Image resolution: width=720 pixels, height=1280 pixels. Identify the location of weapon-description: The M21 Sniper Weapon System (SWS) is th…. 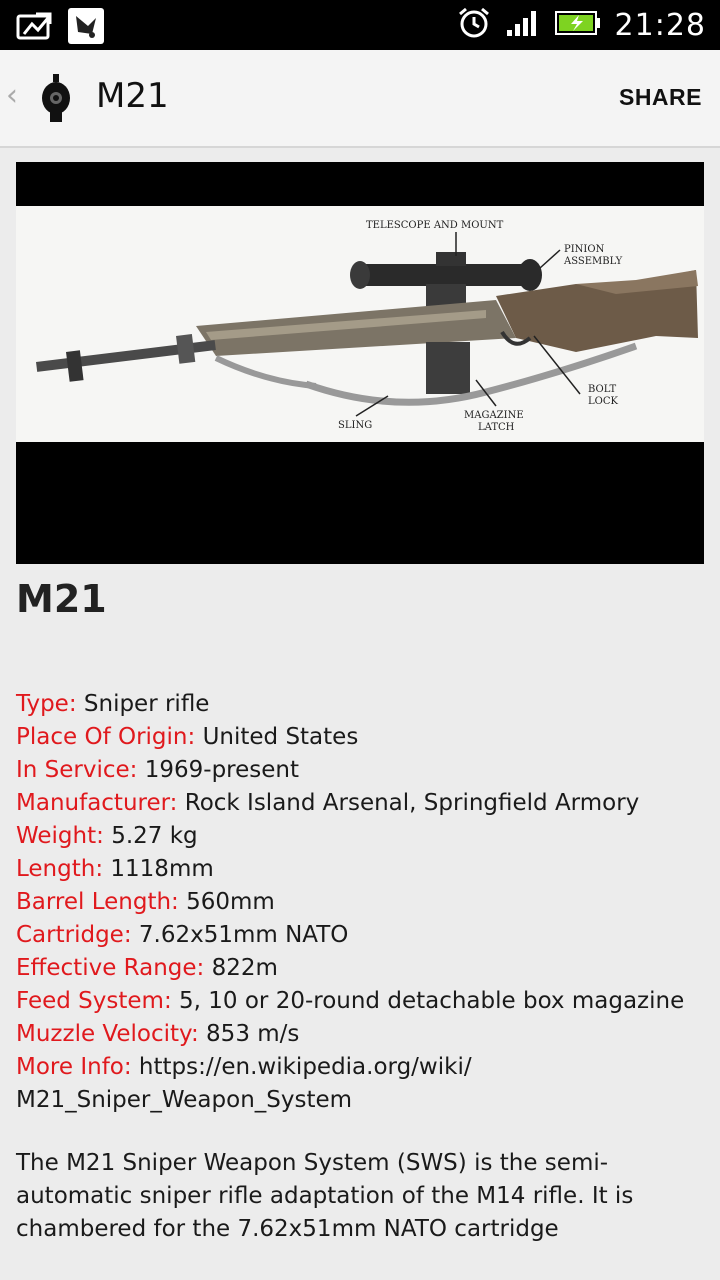
(325, 1196).